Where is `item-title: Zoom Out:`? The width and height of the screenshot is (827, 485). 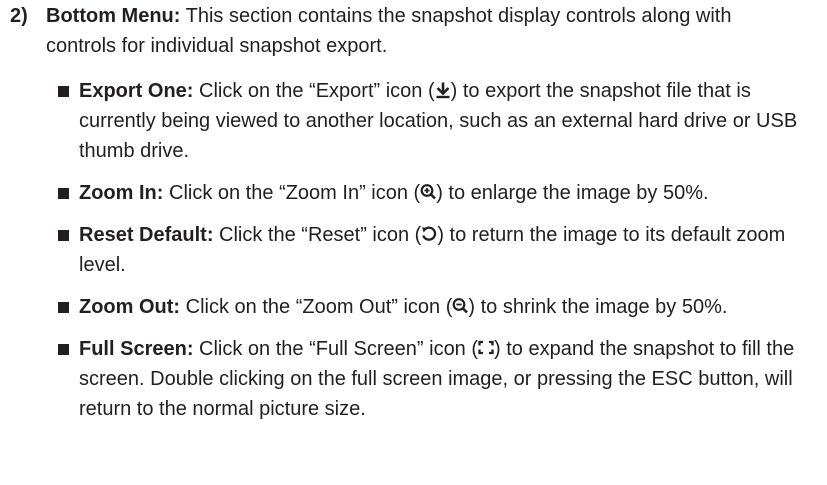
item-title: Zoom Out: is located at coordinates (130, 307).